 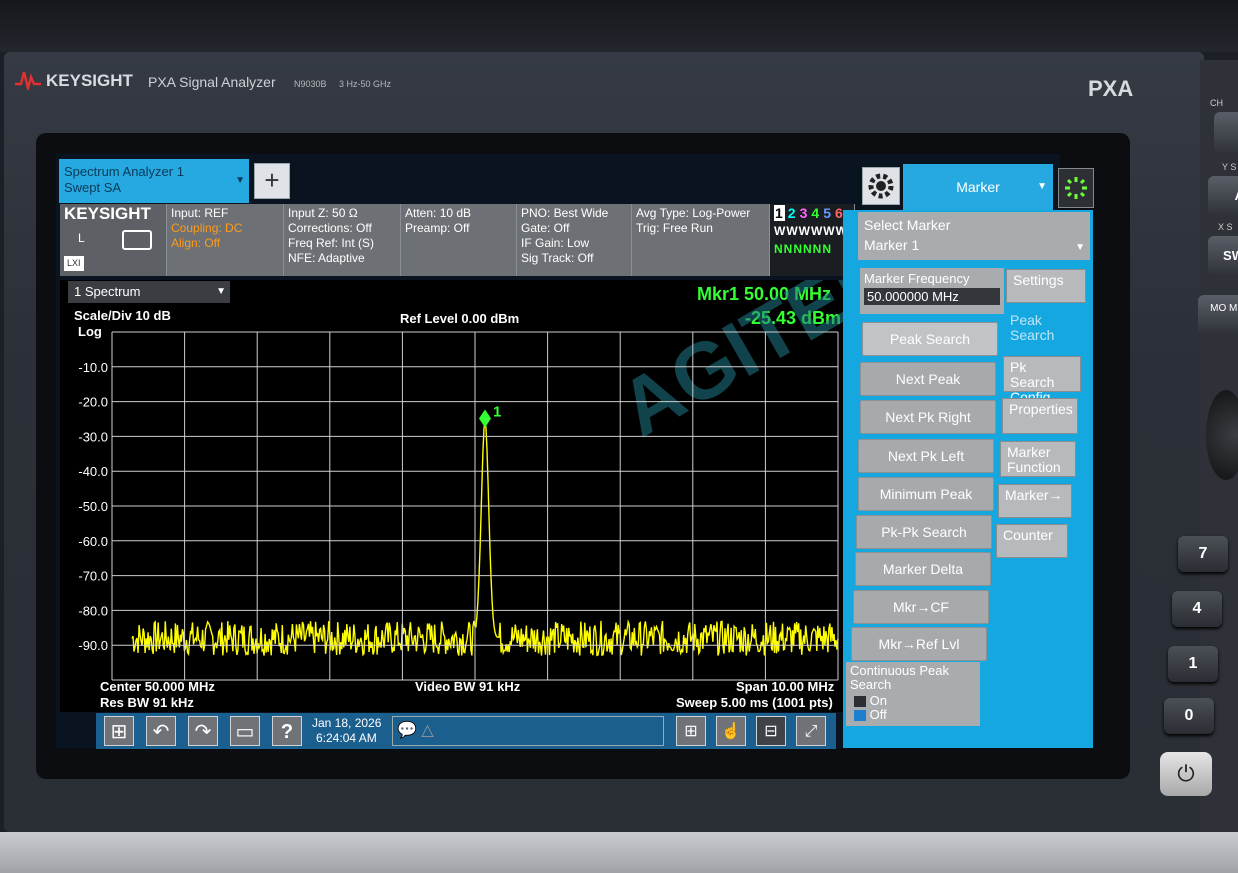 I want to click on marker-frequency-label: Marker Frequency, so click(x=917, y=278).